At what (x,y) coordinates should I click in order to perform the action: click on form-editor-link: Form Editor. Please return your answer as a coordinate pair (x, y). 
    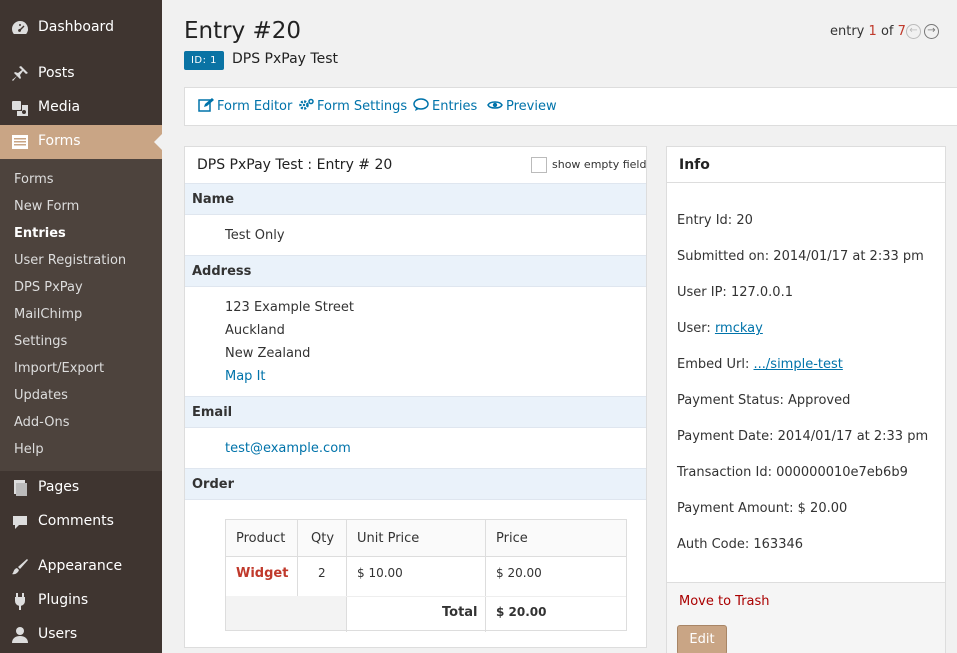
    Looking at the image, I should click on (245, 106).